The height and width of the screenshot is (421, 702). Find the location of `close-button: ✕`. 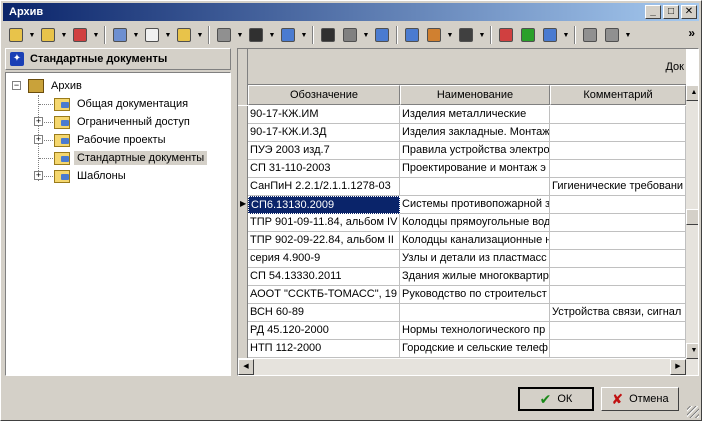

close-button: ✕ is located at coordinates (689, 12).